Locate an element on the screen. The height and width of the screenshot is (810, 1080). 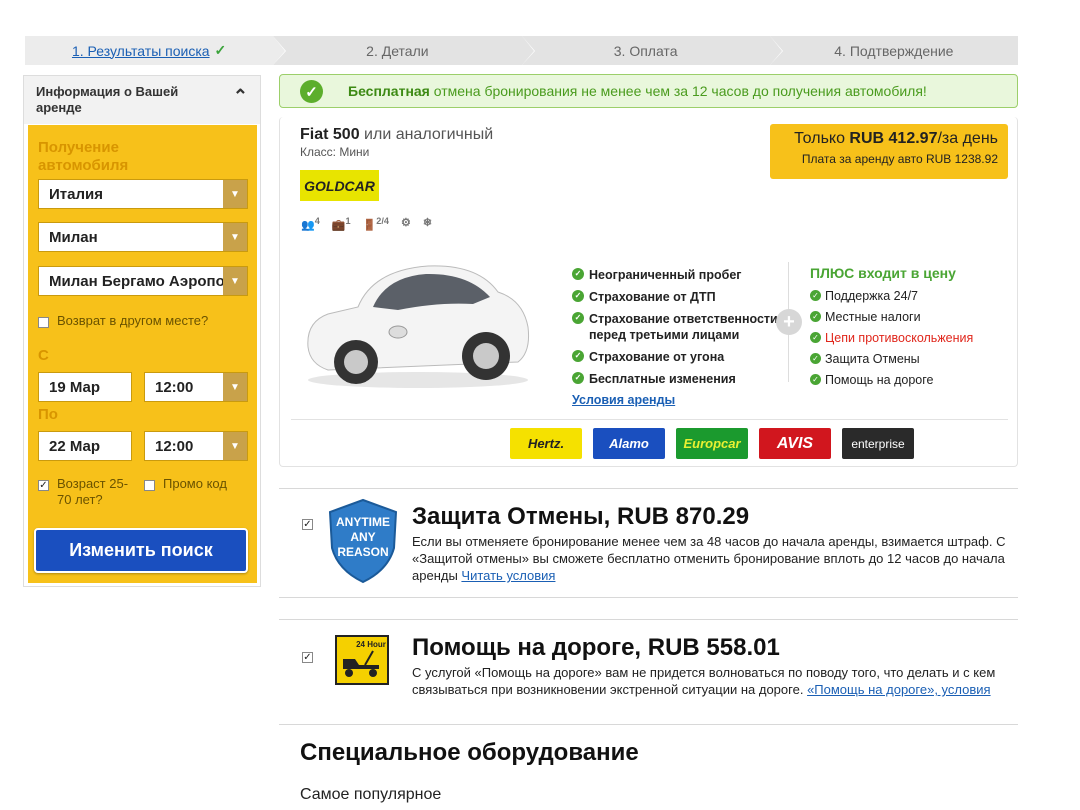
plus-included-title: ПЛЮС входит в цену is located at coordinates (883, 273).